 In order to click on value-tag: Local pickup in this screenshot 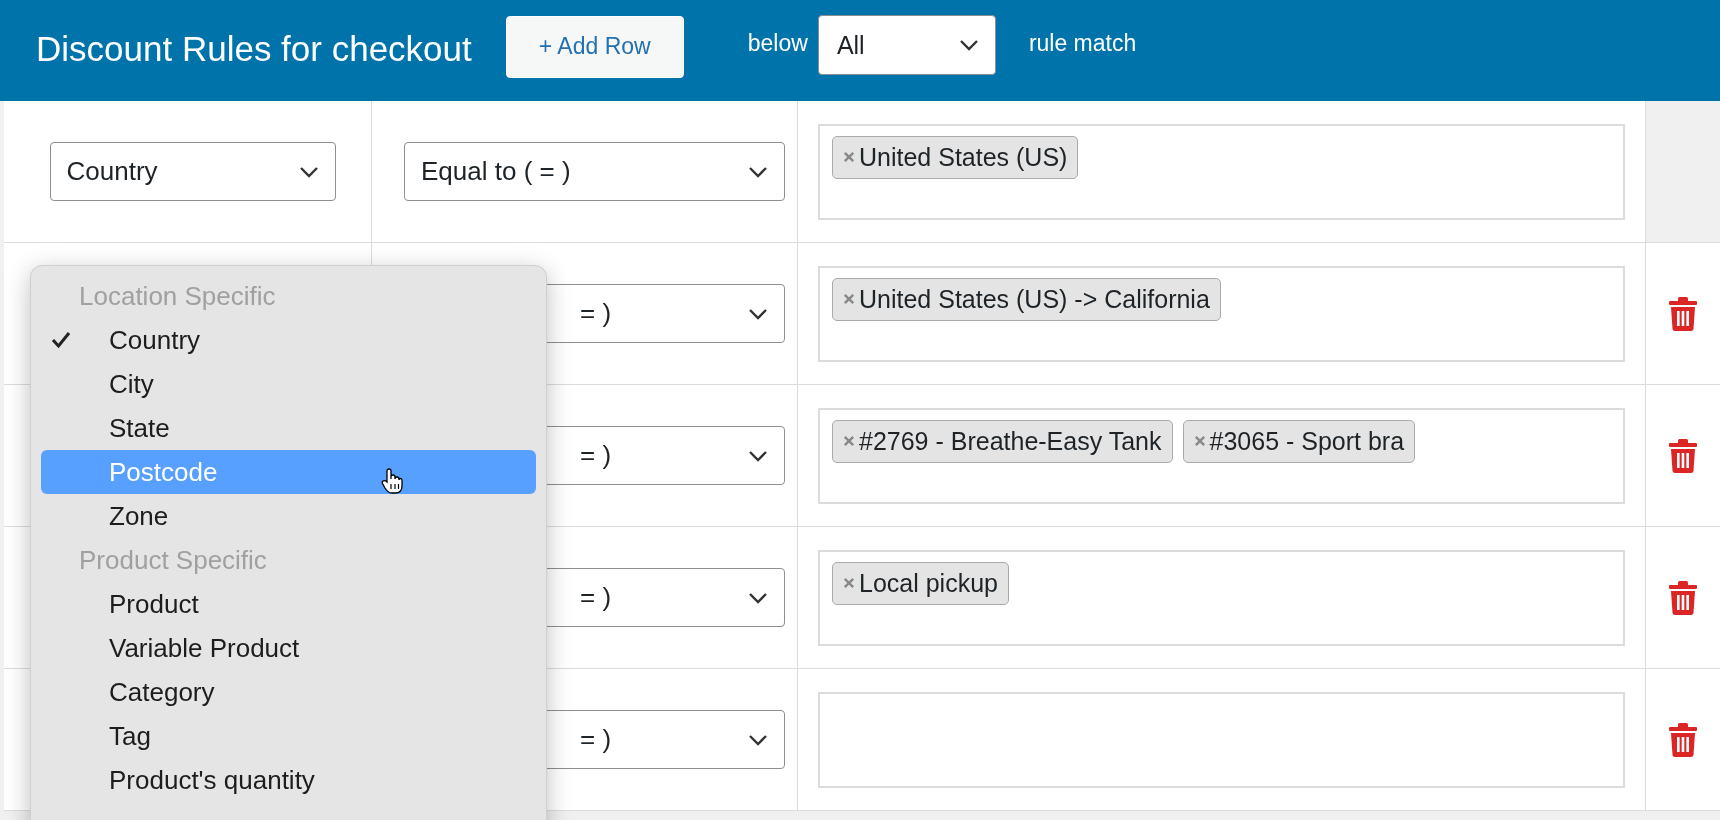, I will do `click(920, 583)`.